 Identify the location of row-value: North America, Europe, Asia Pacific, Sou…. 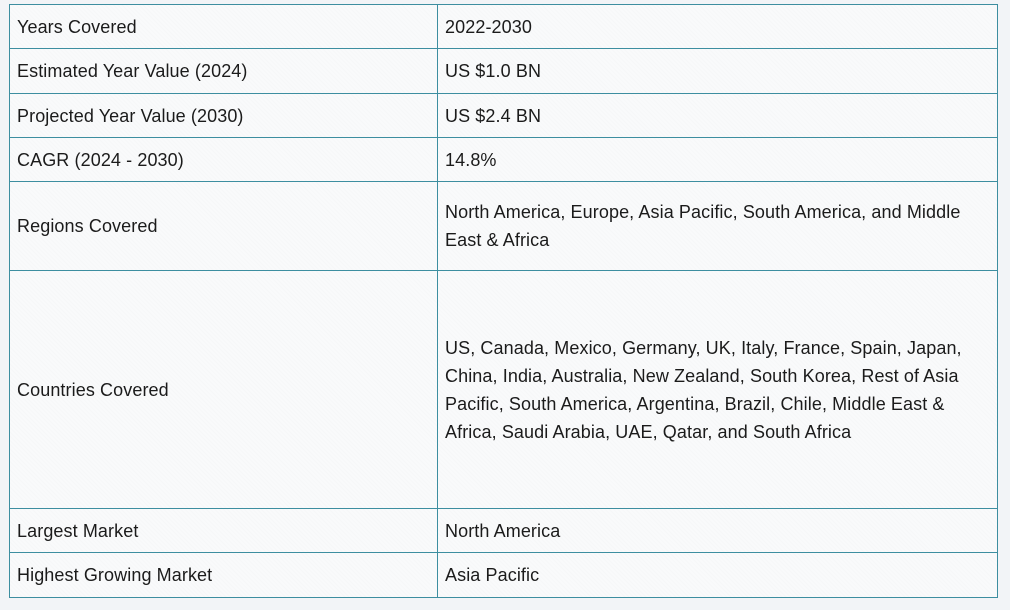
(717, 226).